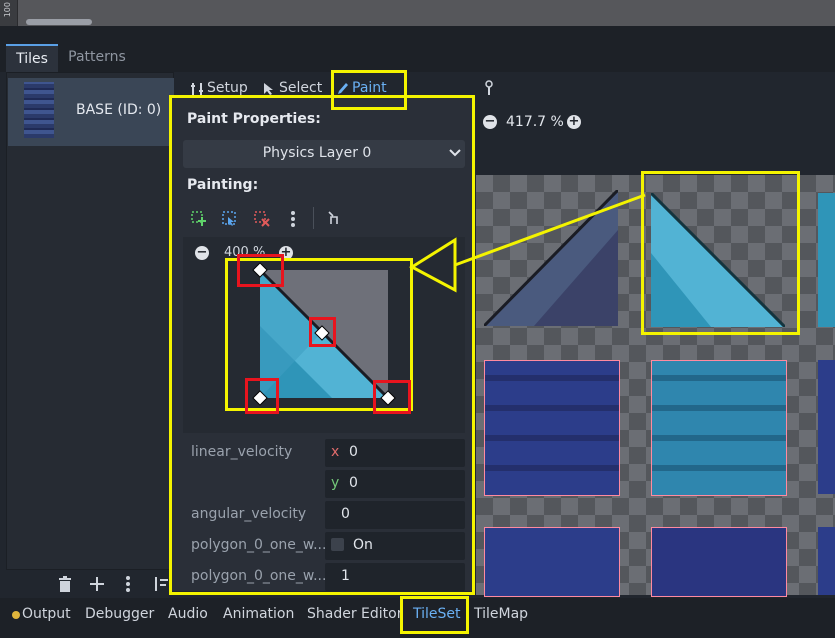 The width and height of the screenshot is (835, 638). What do you see at coordinates (392, 397) in the screenshot?
I see `highlight-point-bottom-right` at bounding box center [392, 397].